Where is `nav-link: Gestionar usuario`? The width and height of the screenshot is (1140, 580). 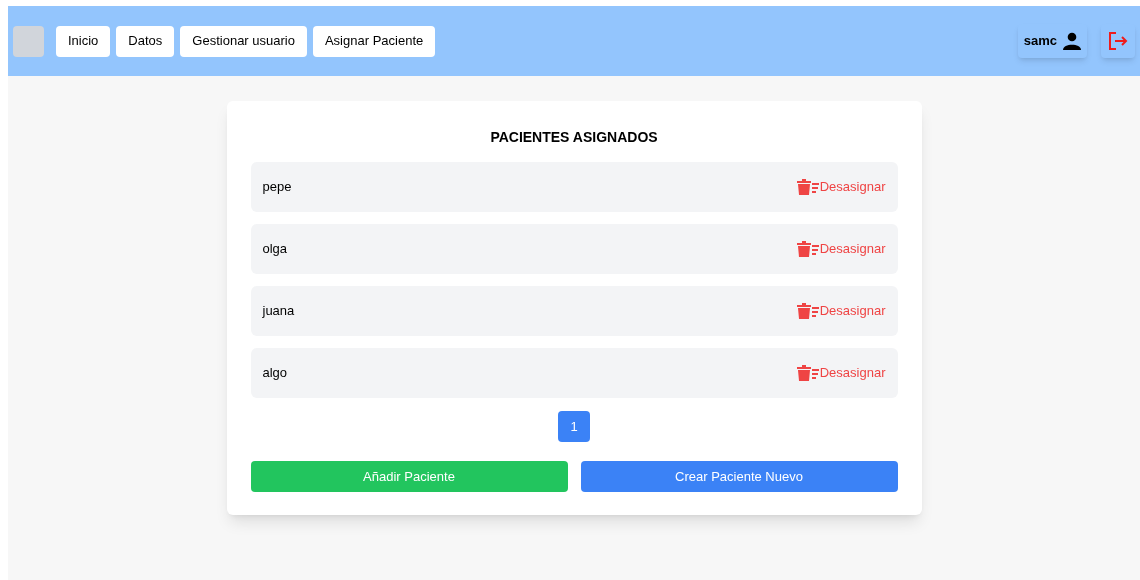 nav-link: Gestionar usuario is located at coordinates (243, 41).